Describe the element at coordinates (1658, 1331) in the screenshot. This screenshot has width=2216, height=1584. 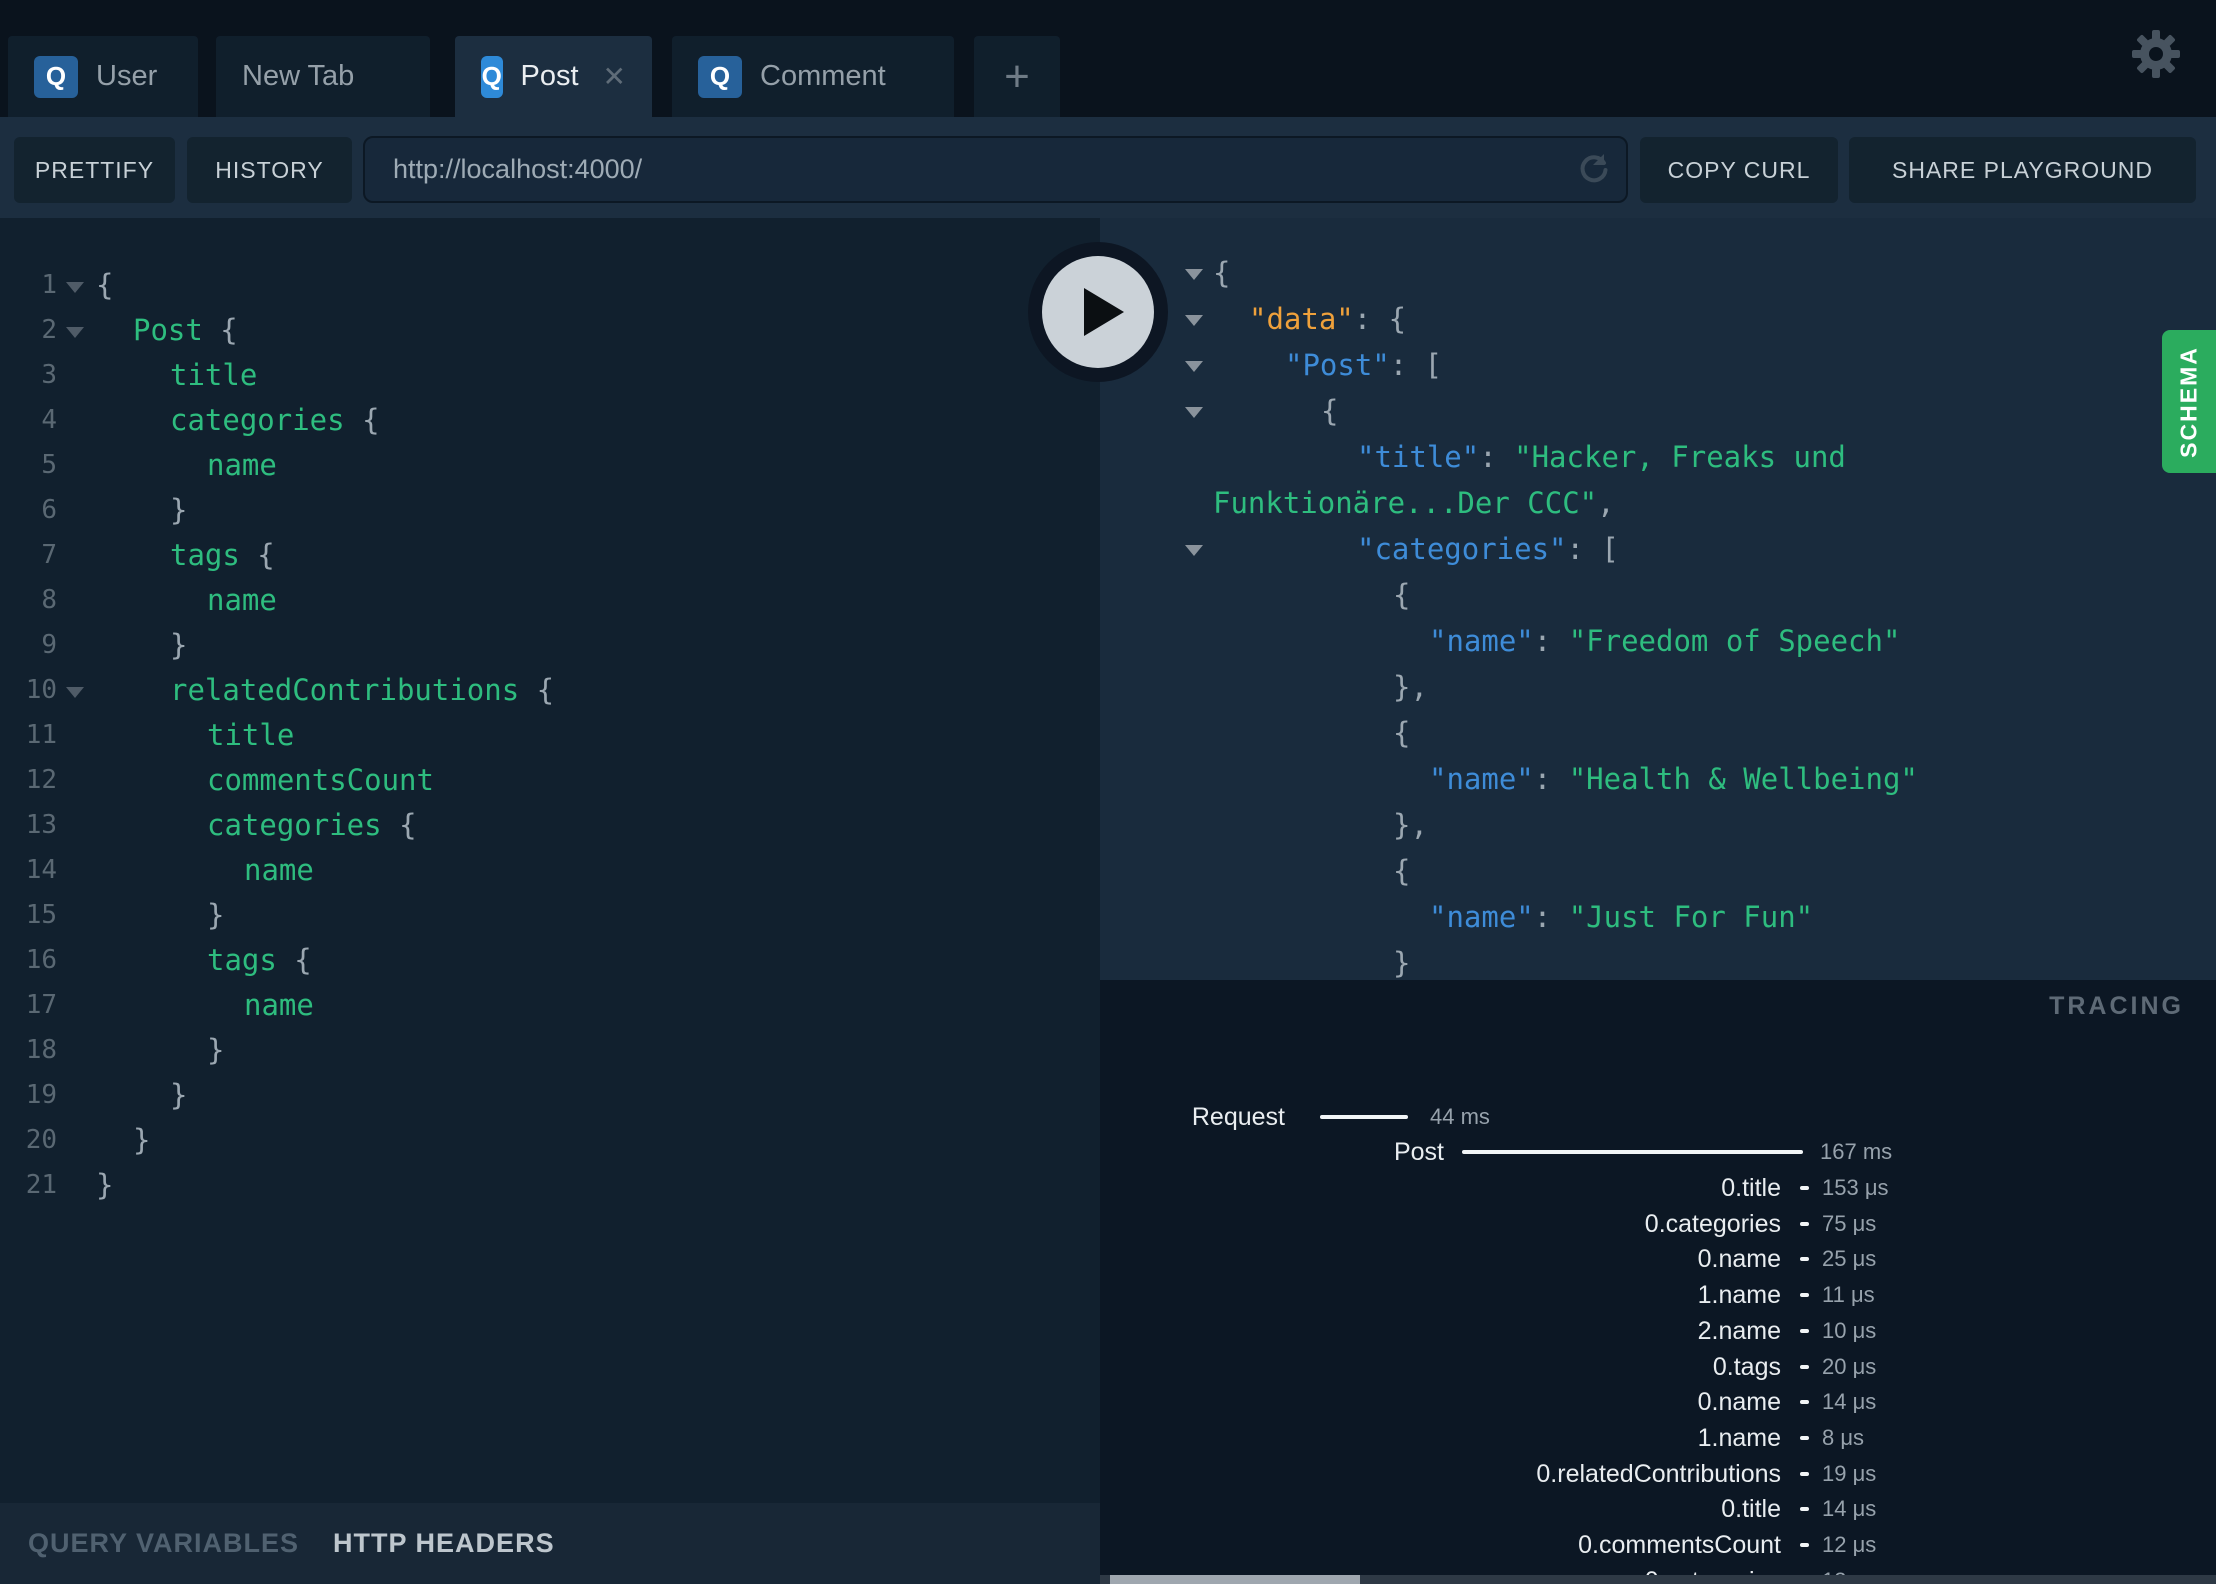
I see `trace-field-row: 2.name 10 μs` at that location.